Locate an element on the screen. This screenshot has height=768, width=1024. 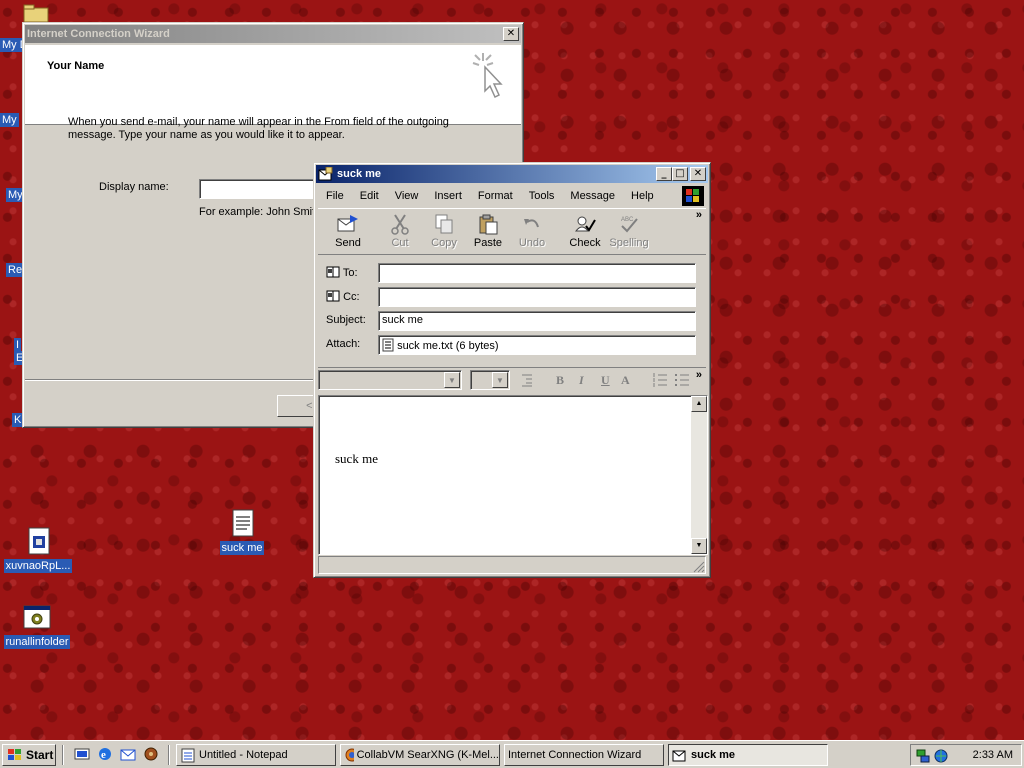
menu-file: File is located at coordinates (335, 196).